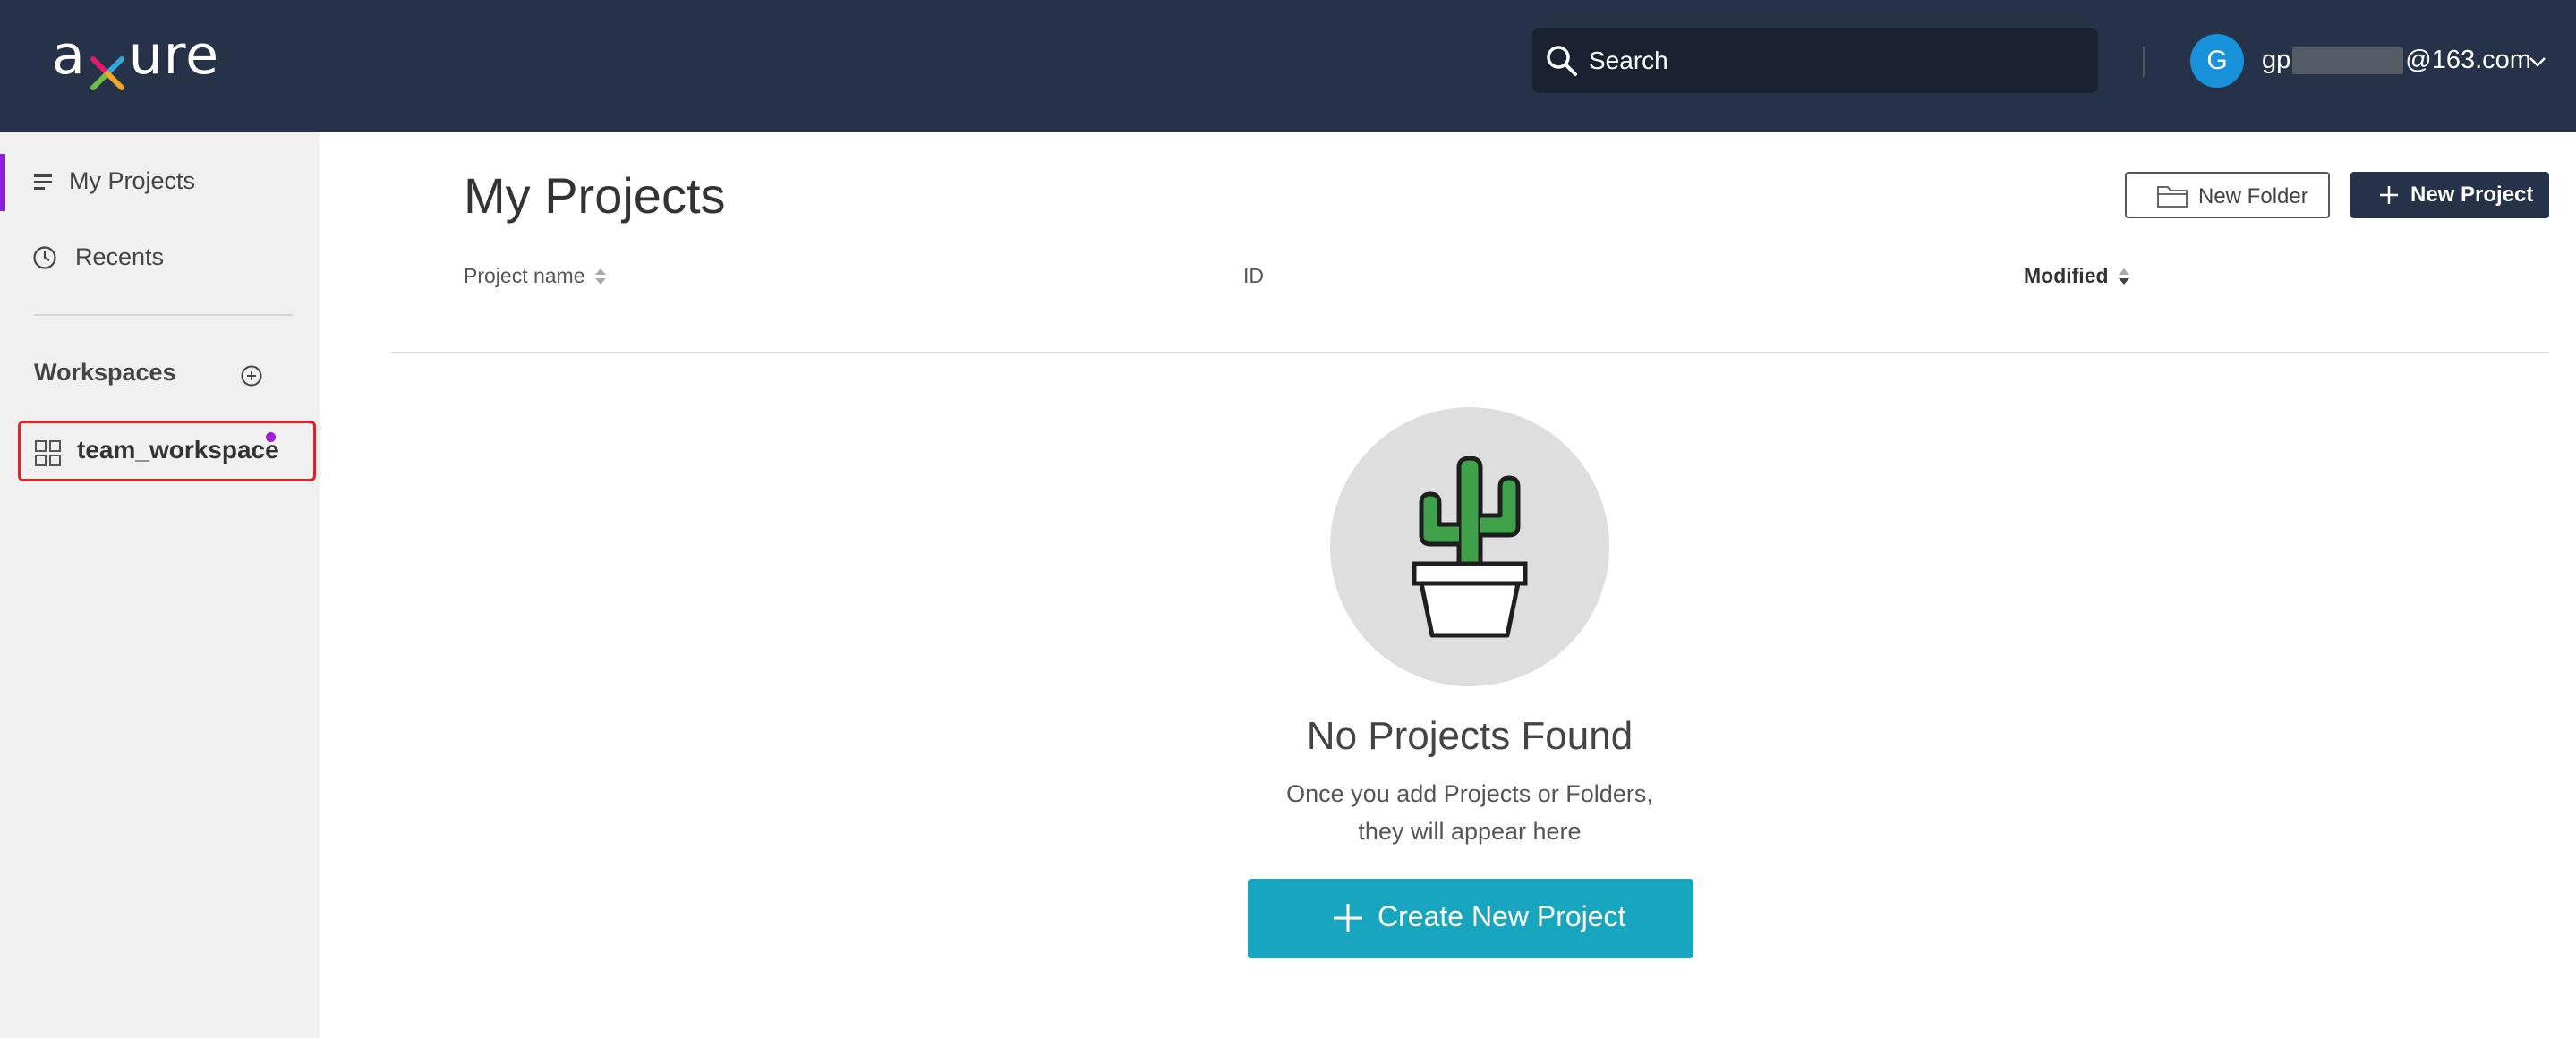 This screenshot has height=1038, width=2576. I want to click on logo-x-mark, so click(107, 68).